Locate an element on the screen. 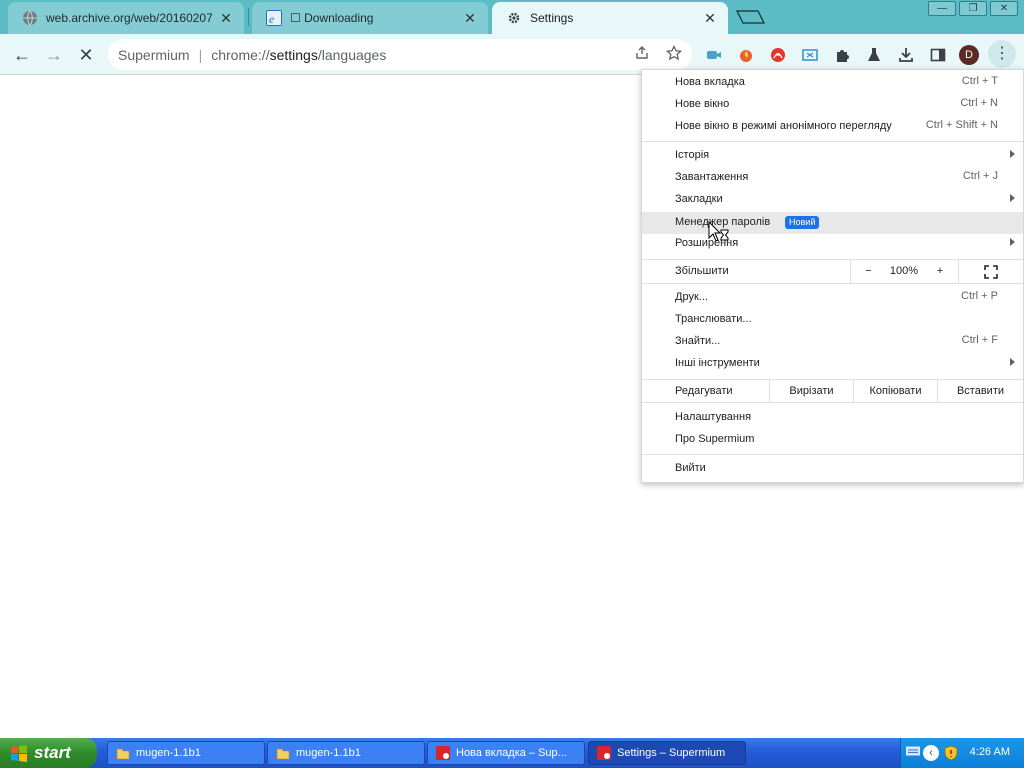 The width and height of the screenshot is (1024, 768). menu-item-label: Інші інструменти is located at coordinates (717, 363).